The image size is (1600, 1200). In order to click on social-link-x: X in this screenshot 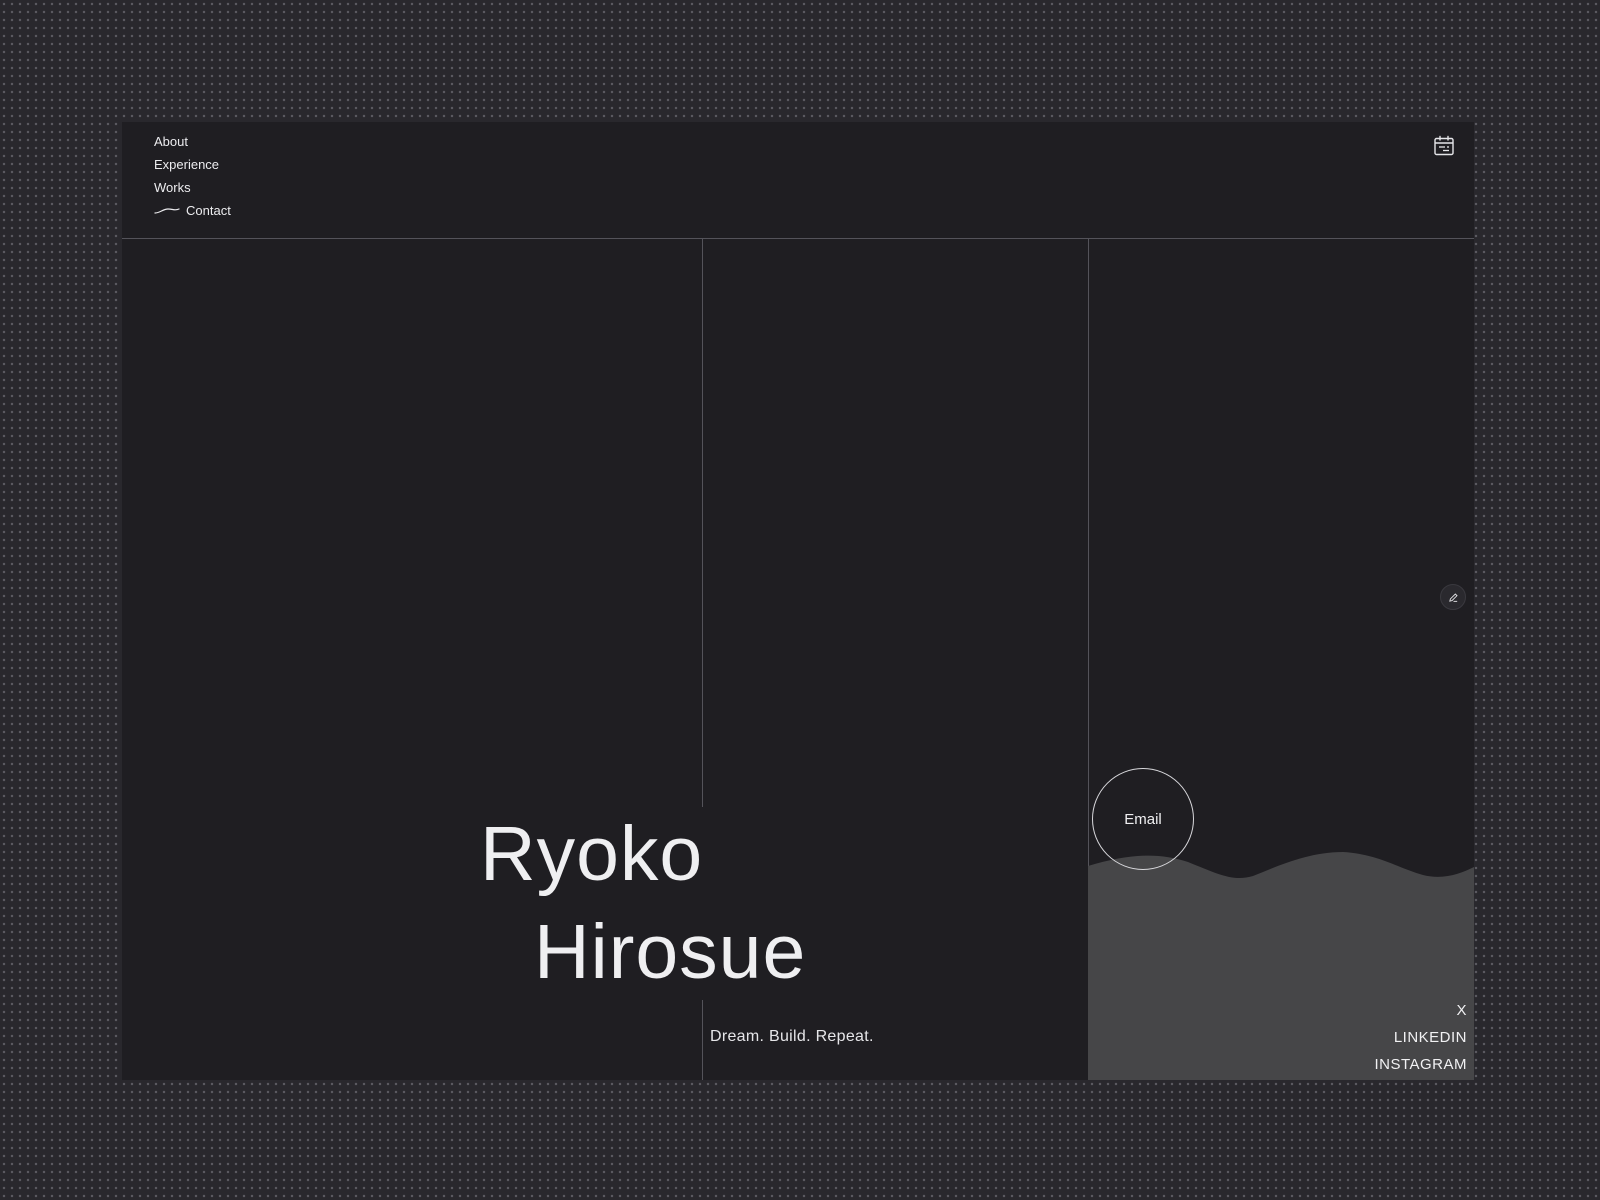, I will do `click(1420, 1010)`.